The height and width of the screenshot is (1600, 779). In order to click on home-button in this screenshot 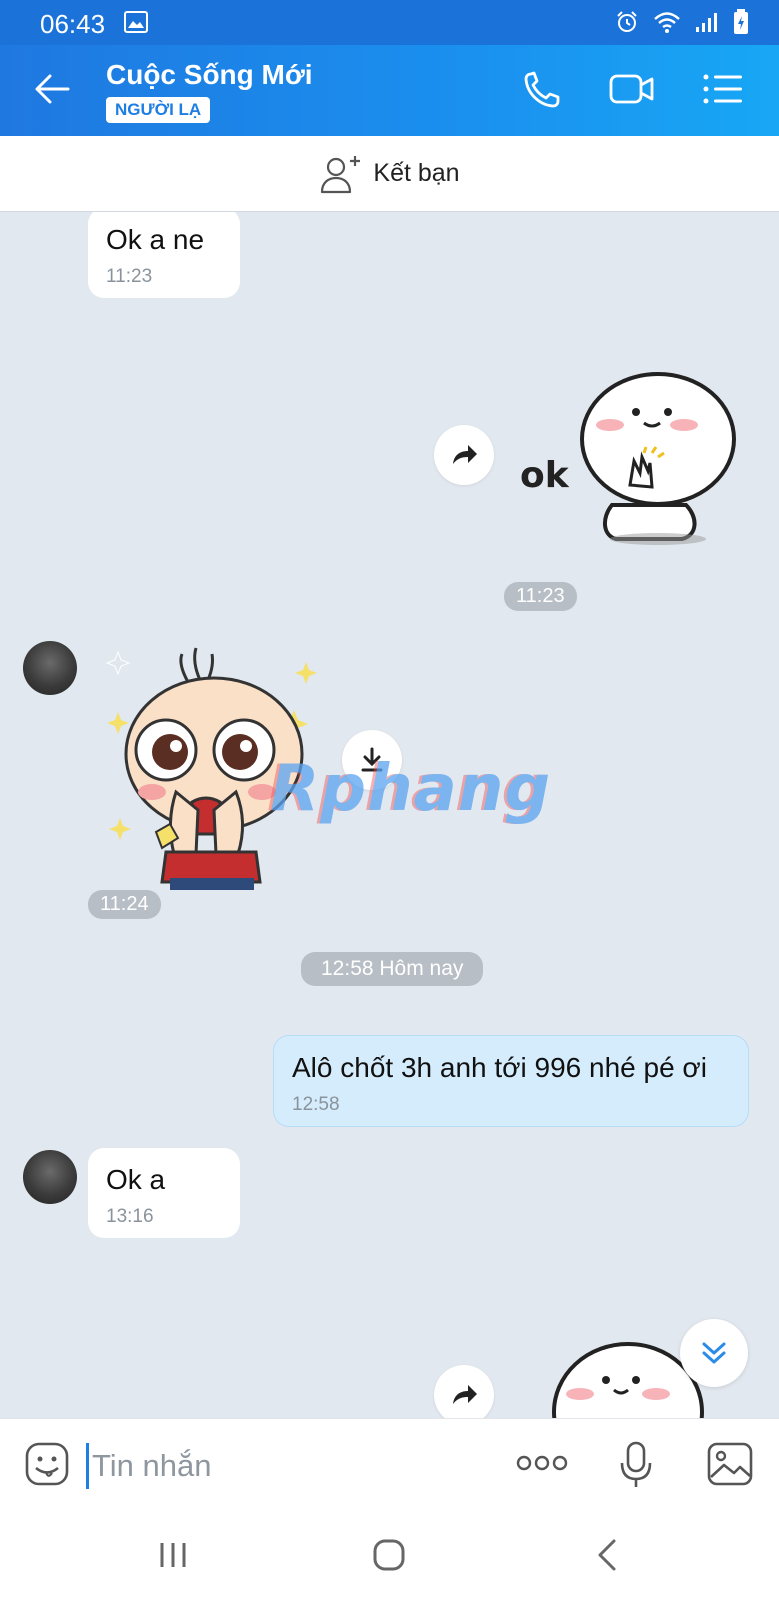, I will do `click(389, 1555)`.